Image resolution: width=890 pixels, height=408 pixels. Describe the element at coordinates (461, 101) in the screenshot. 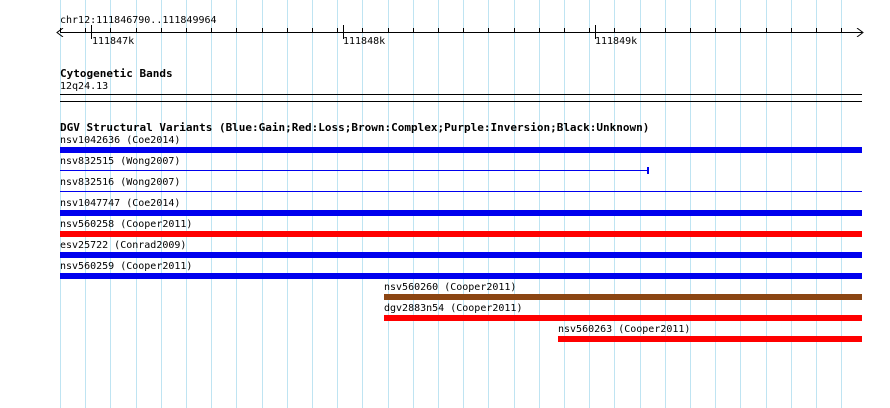

I see `cytoband-bottom-line` at that location.